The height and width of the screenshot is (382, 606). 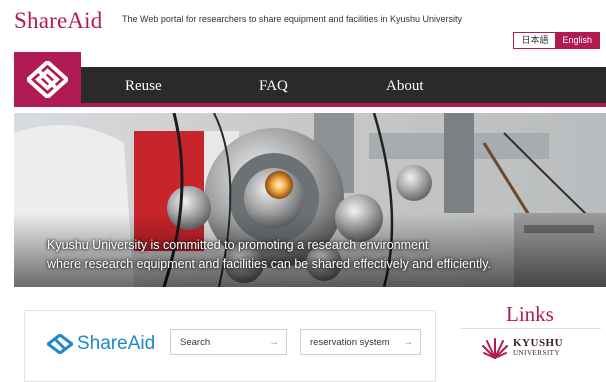 What do you see at coordinates (531, 328) in the screenshot?
I see `links-divider` at bounding box center [531, 328].